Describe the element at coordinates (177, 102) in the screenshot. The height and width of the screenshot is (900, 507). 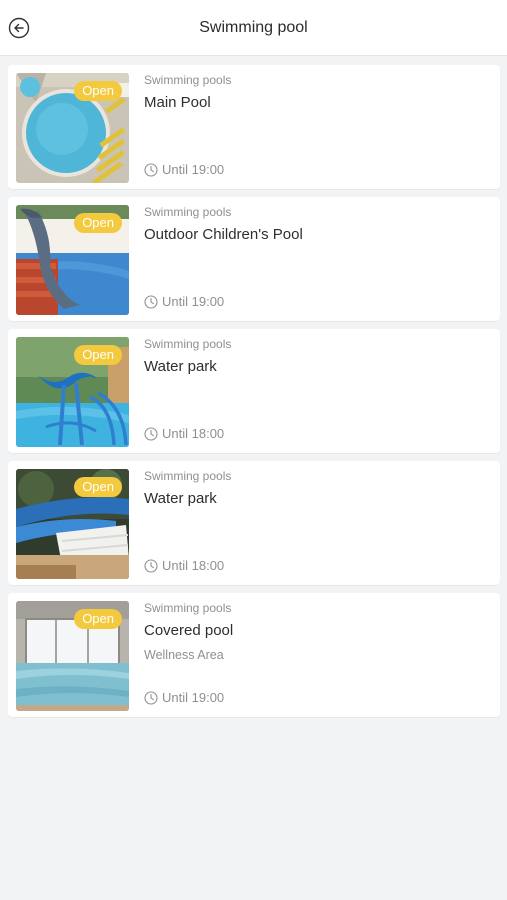
I see `pool-name: Main Pool` at that location.